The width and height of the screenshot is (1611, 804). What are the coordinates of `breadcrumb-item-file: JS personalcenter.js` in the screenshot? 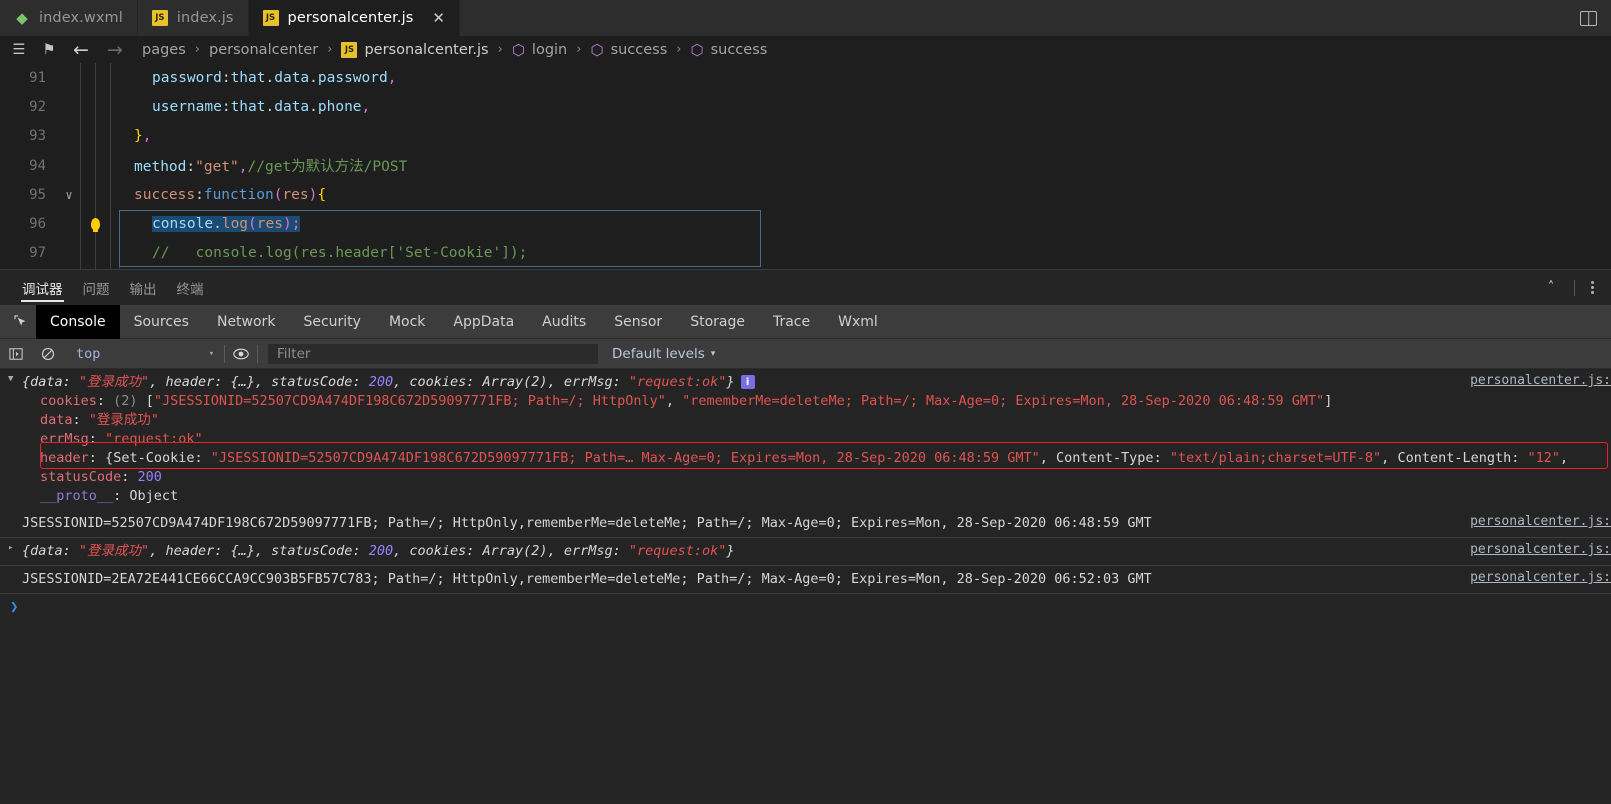 It's located at (414, 49).